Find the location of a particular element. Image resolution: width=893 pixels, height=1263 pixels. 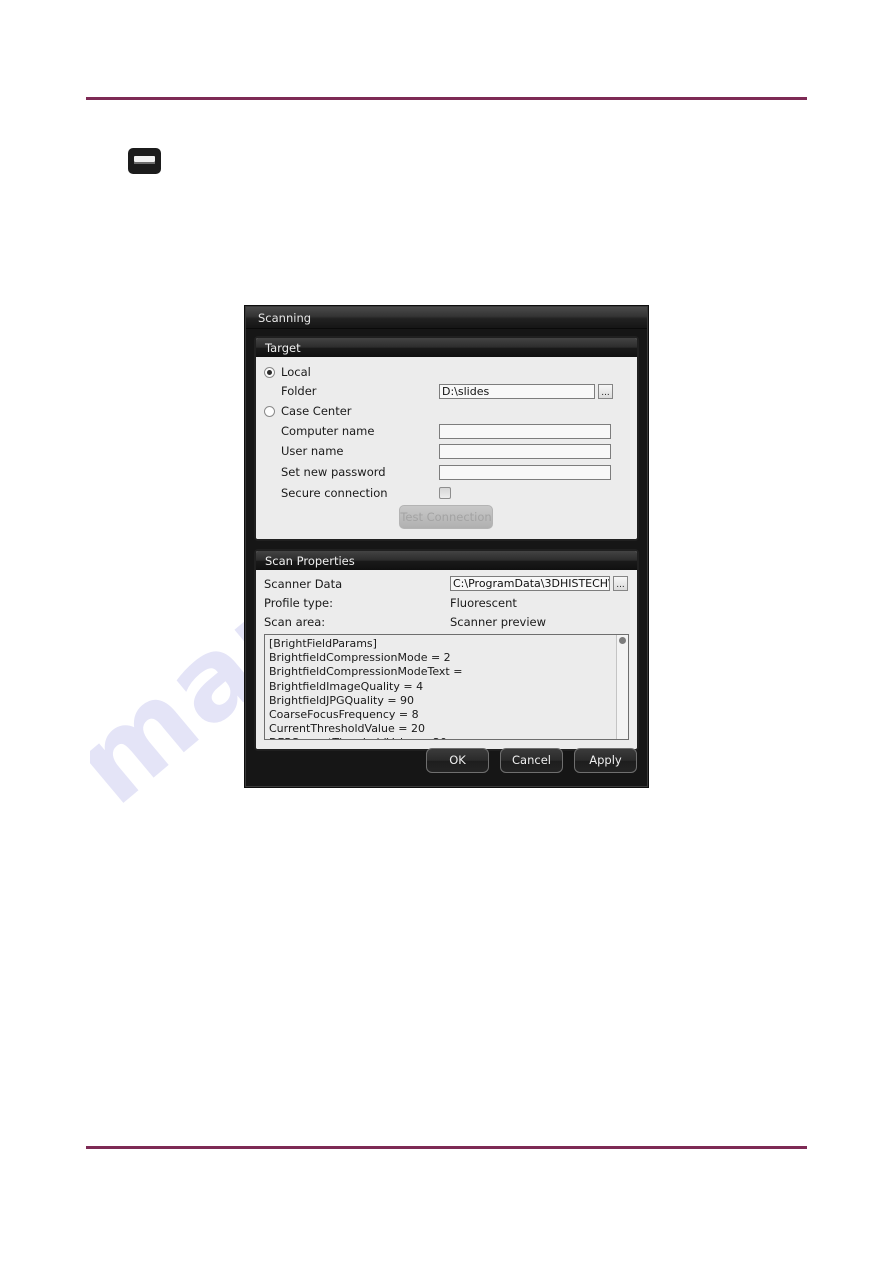

computer-name-label: Computer name is located at coordinates (328, 431).